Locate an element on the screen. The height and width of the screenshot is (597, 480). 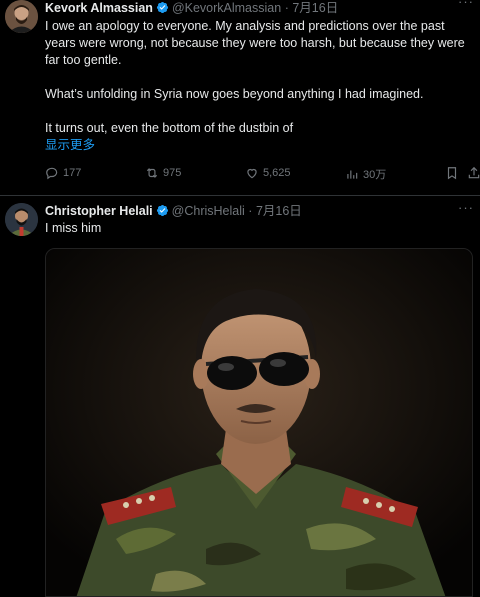
tweet-text: I miss him is located at coordinates (262, 228).